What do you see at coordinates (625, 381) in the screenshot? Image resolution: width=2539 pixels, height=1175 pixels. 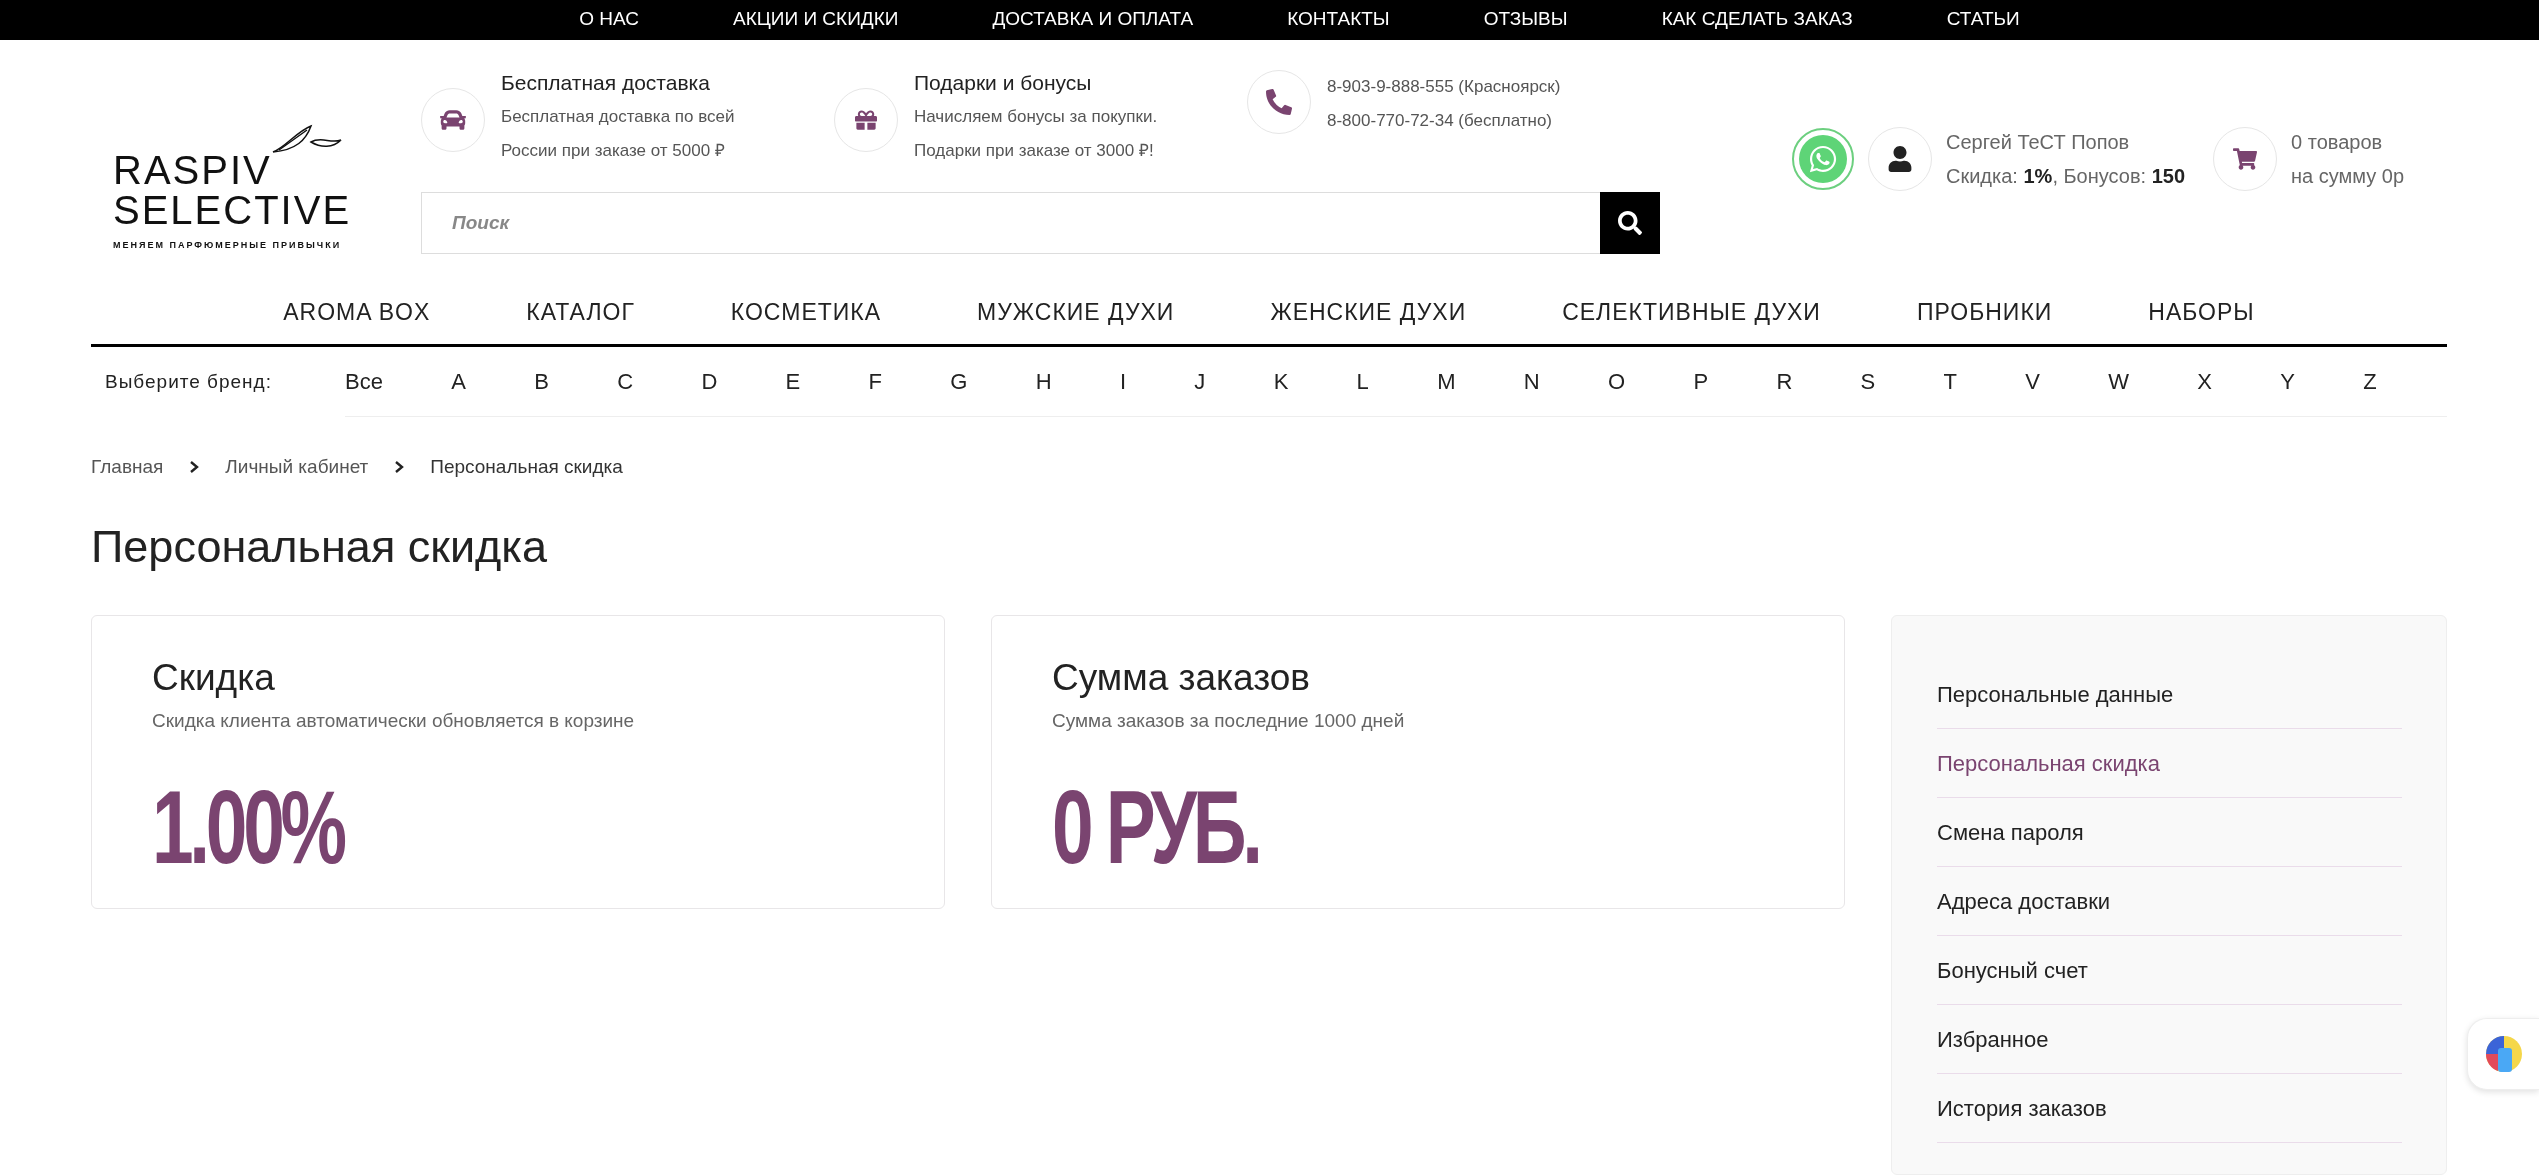 I see `brand-letter-link: C` at bounding box center [625, 381].